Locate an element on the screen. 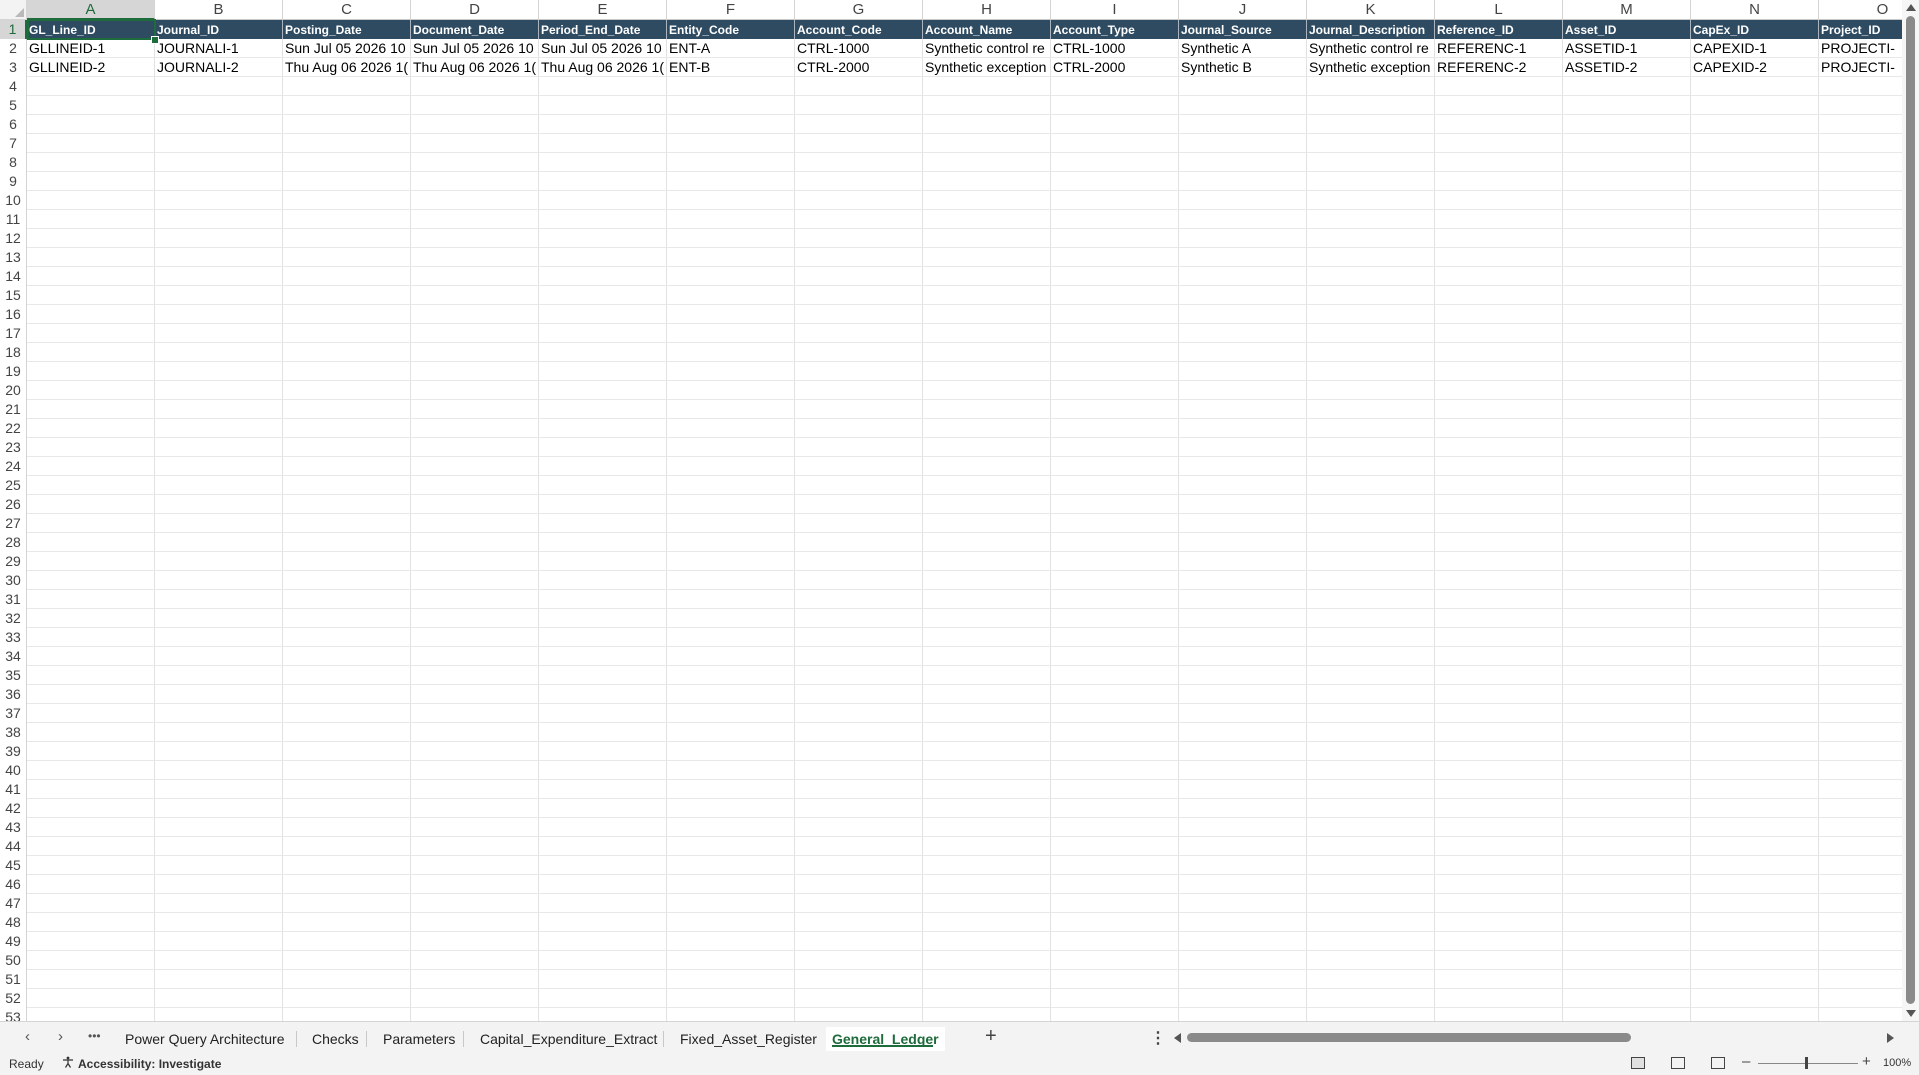 The image size is (1919, 1075). row-header: 38 is located at coordinates (13, 732).